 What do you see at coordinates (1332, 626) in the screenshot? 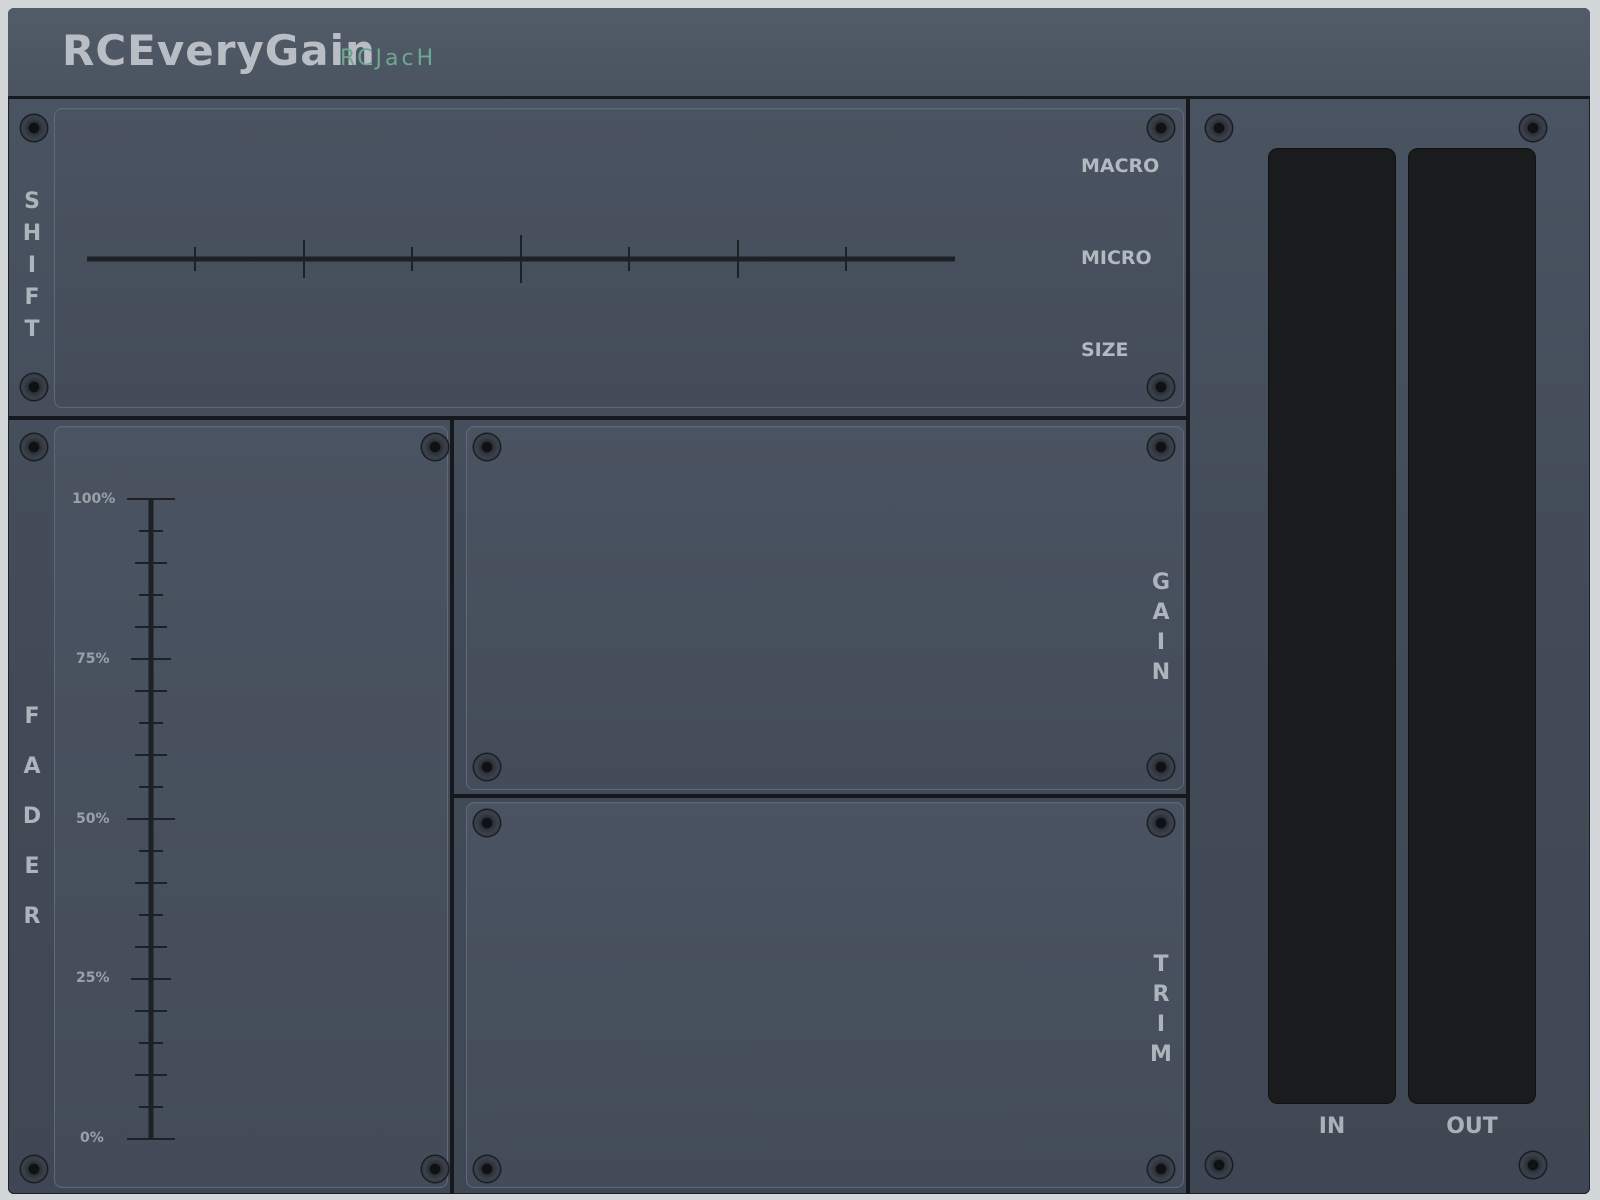
I see `input-level-meter` at bounding box center [1332, 626].